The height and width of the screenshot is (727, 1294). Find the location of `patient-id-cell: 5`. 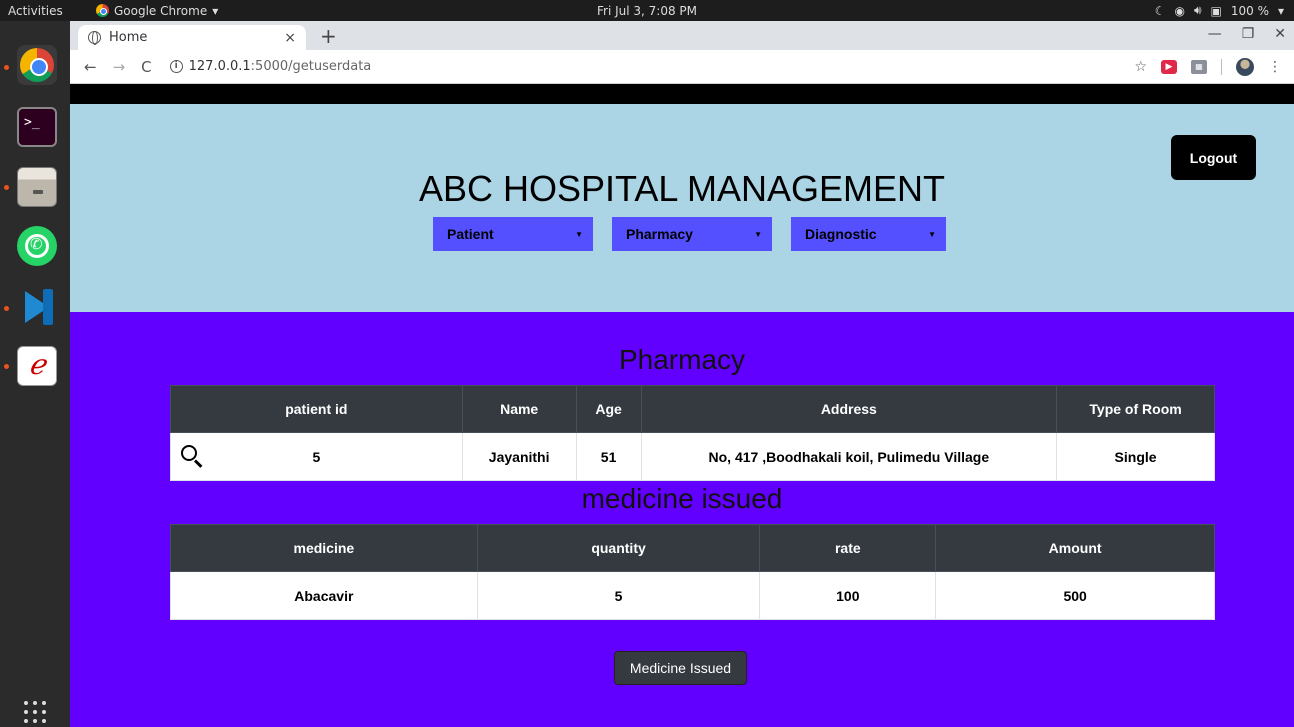

patient-id-cell: 5 is located at coordinates (316, 456).